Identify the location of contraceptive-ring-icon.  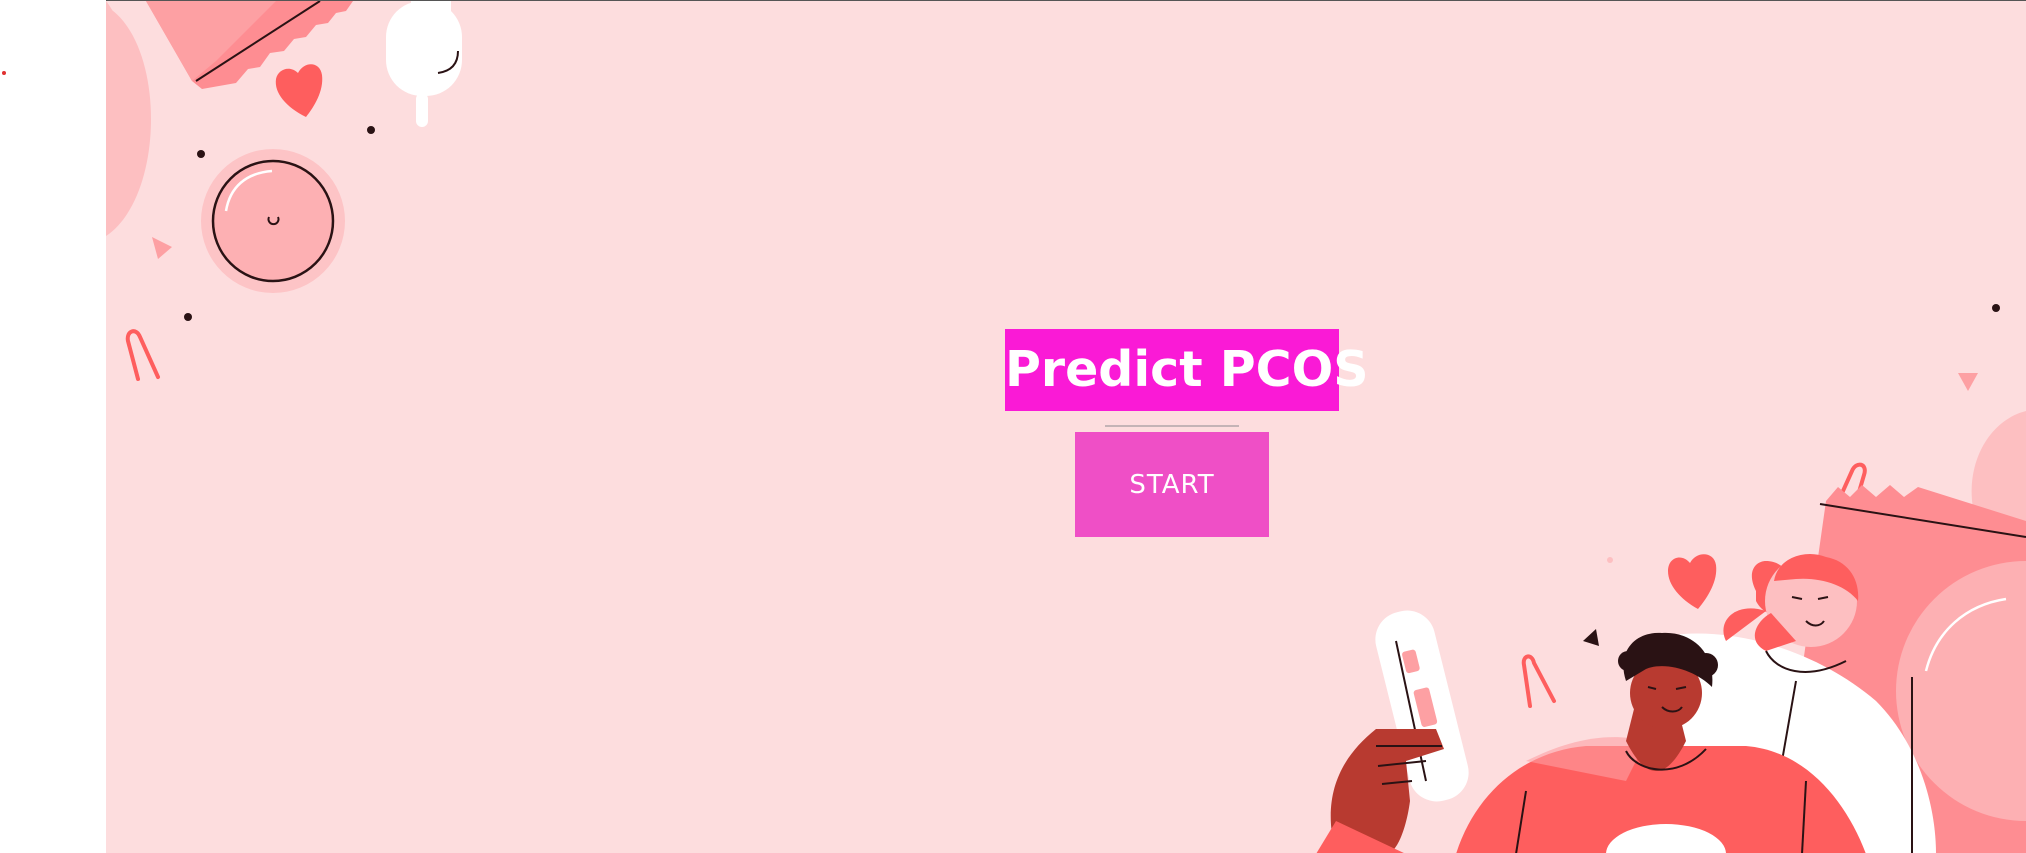
(273, 221).